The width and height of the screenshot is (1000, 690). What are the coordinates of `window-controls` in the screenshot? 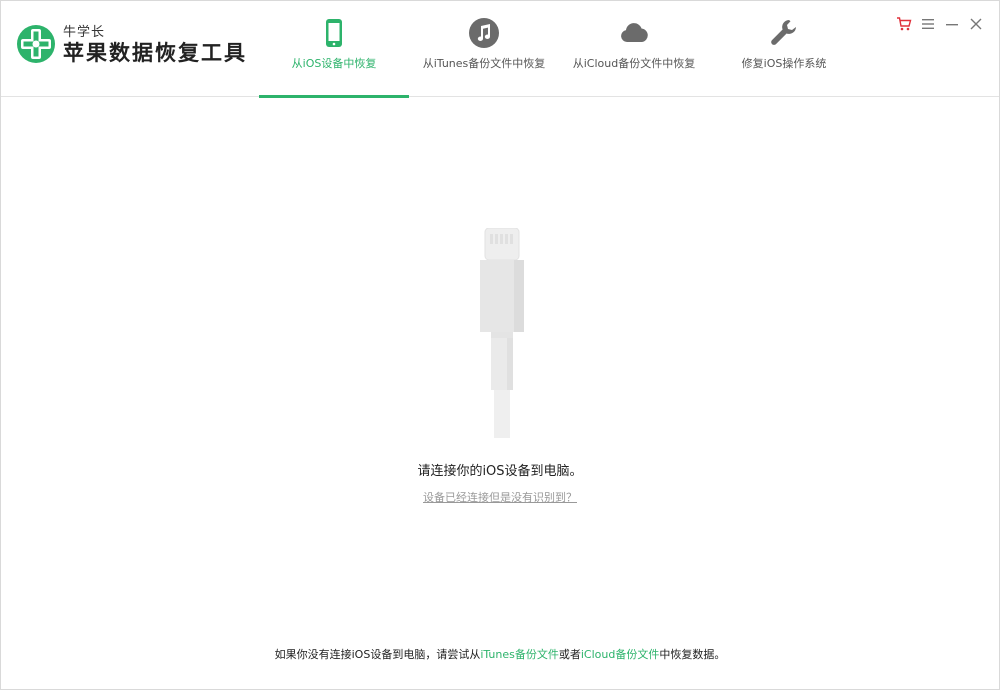 It's located at (940, 24).